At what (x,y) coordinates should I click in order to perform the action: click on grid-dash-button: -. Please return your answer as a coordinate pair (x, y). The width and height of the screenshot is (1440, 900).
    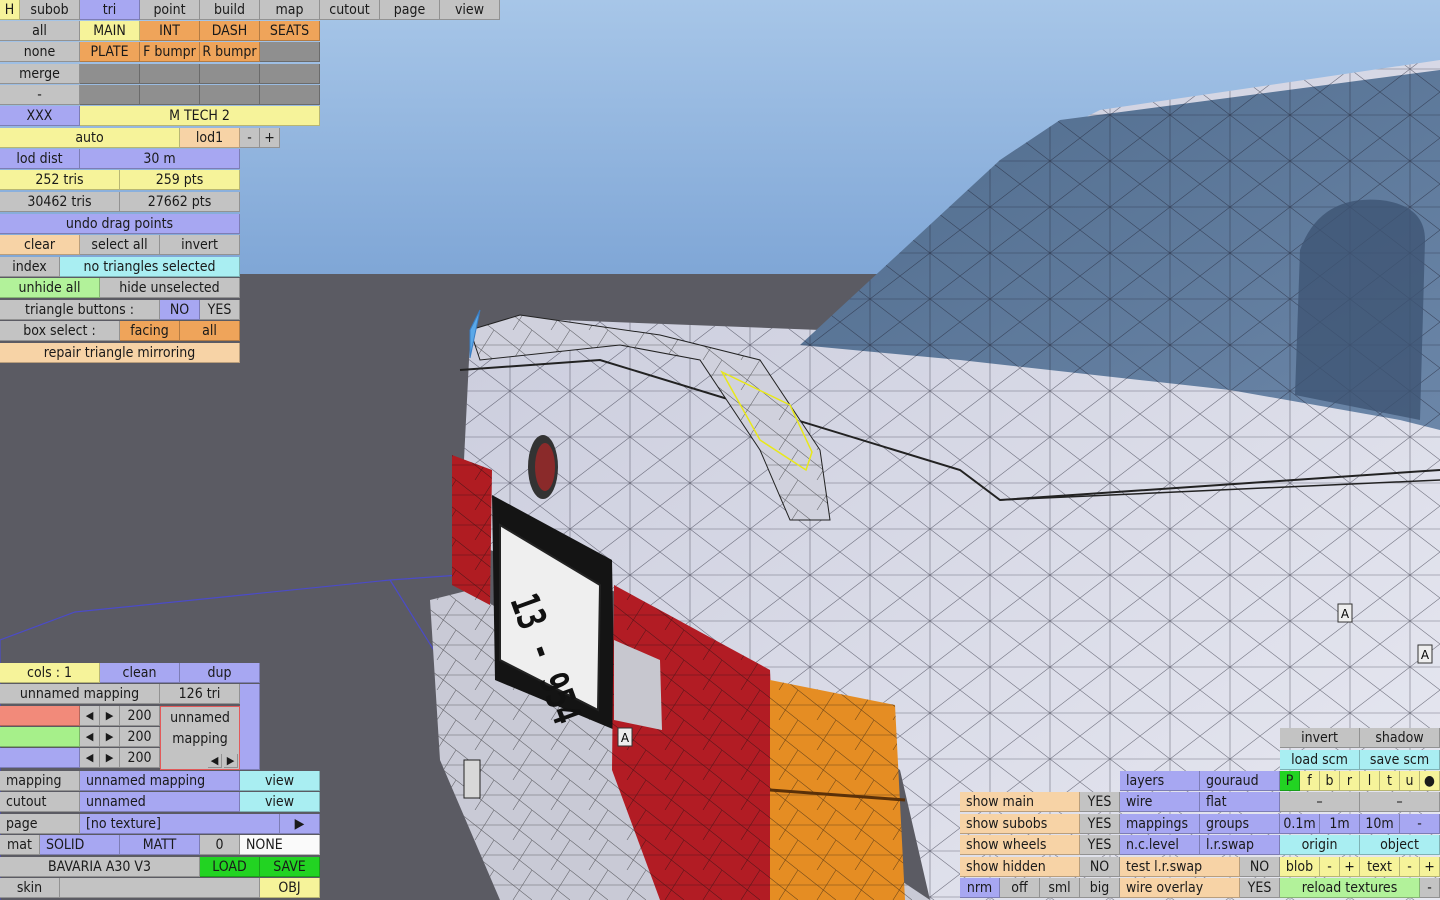
    Looking at the image, I should click on (1420, 824).